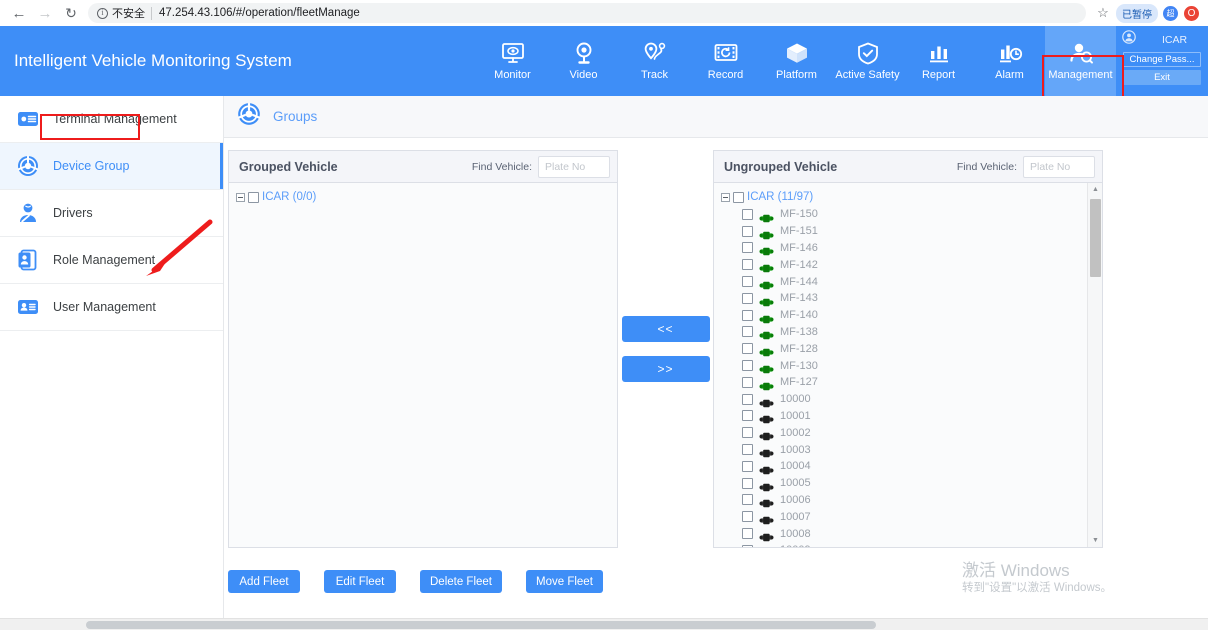 This screenshot has height=630, width=1208. I want to click on vehicle-tree-item: MF-143, so click(908, 298).